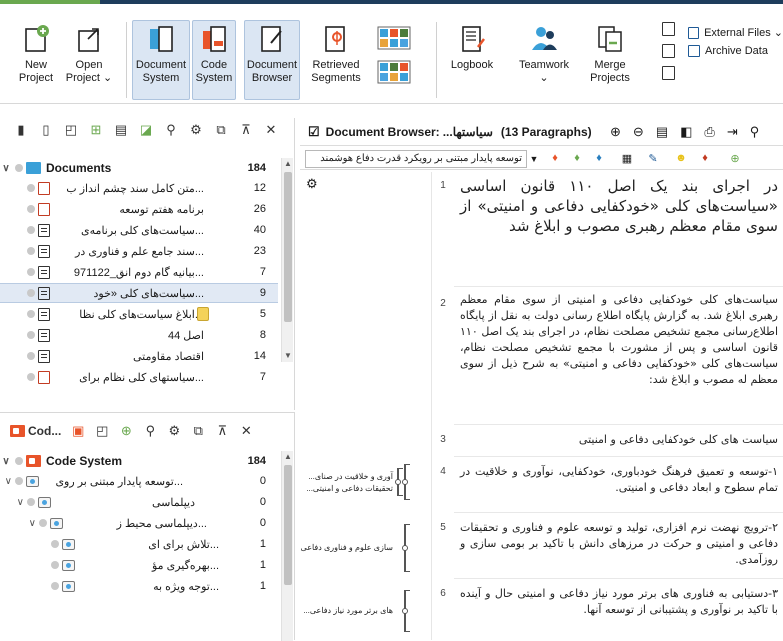  I want to click on document-row: ...سیاست‌های کلی «خود 9, so click(139, 293).